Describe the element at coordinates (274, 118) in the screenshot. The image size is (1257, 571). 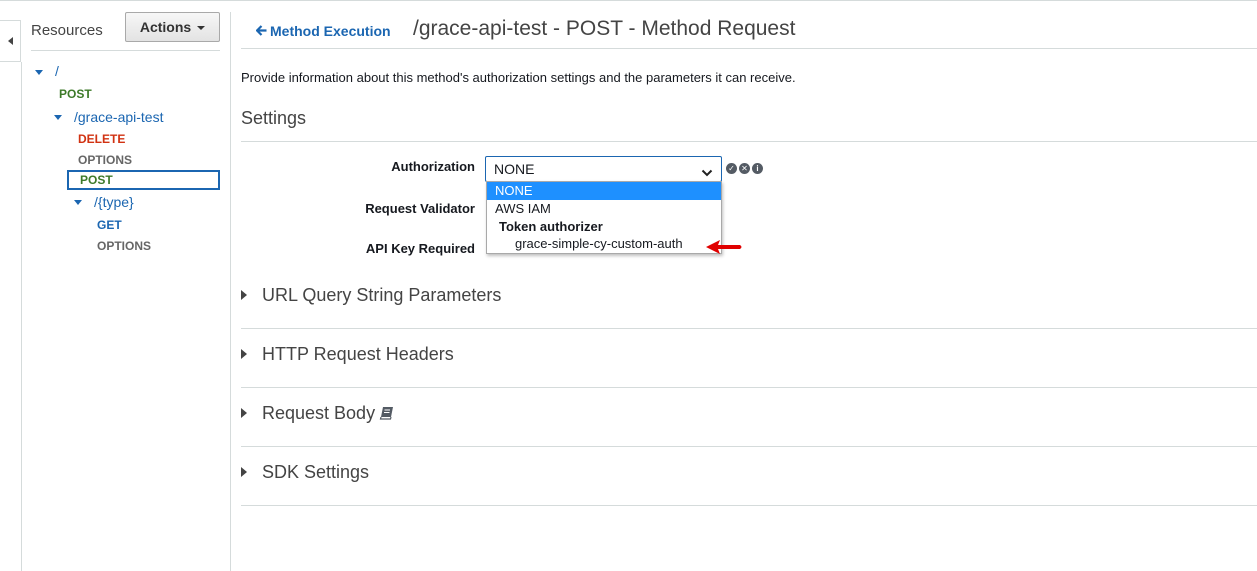
I see `settings-heading: Settings` at that location.